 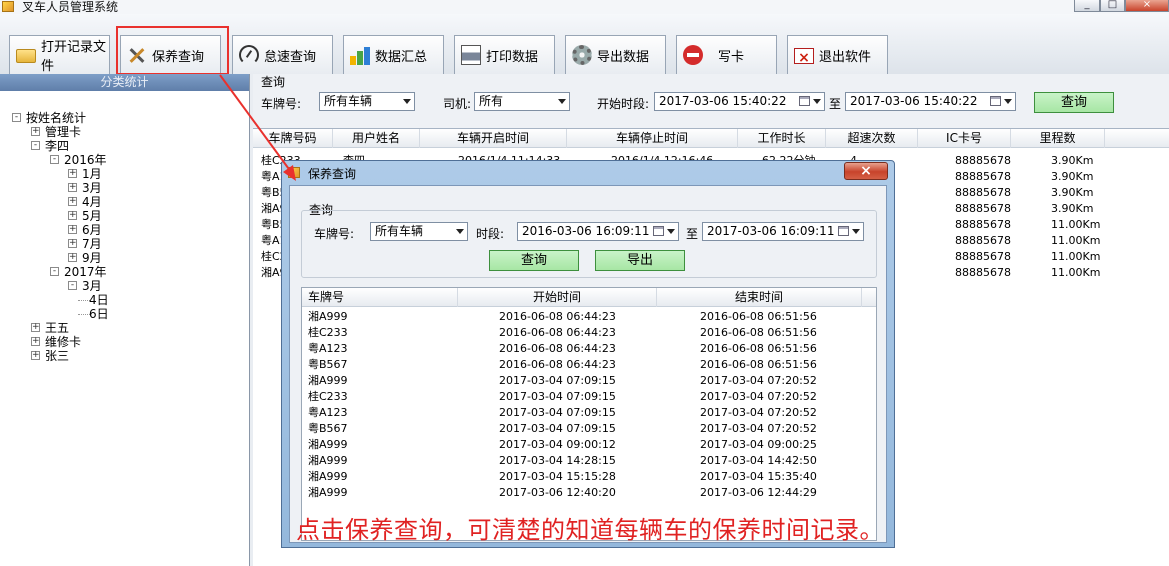 What do you see at coordinates (872, 138) in the screenshot?
I see `column-header: 超速次数` at bounding box center [872, 138].